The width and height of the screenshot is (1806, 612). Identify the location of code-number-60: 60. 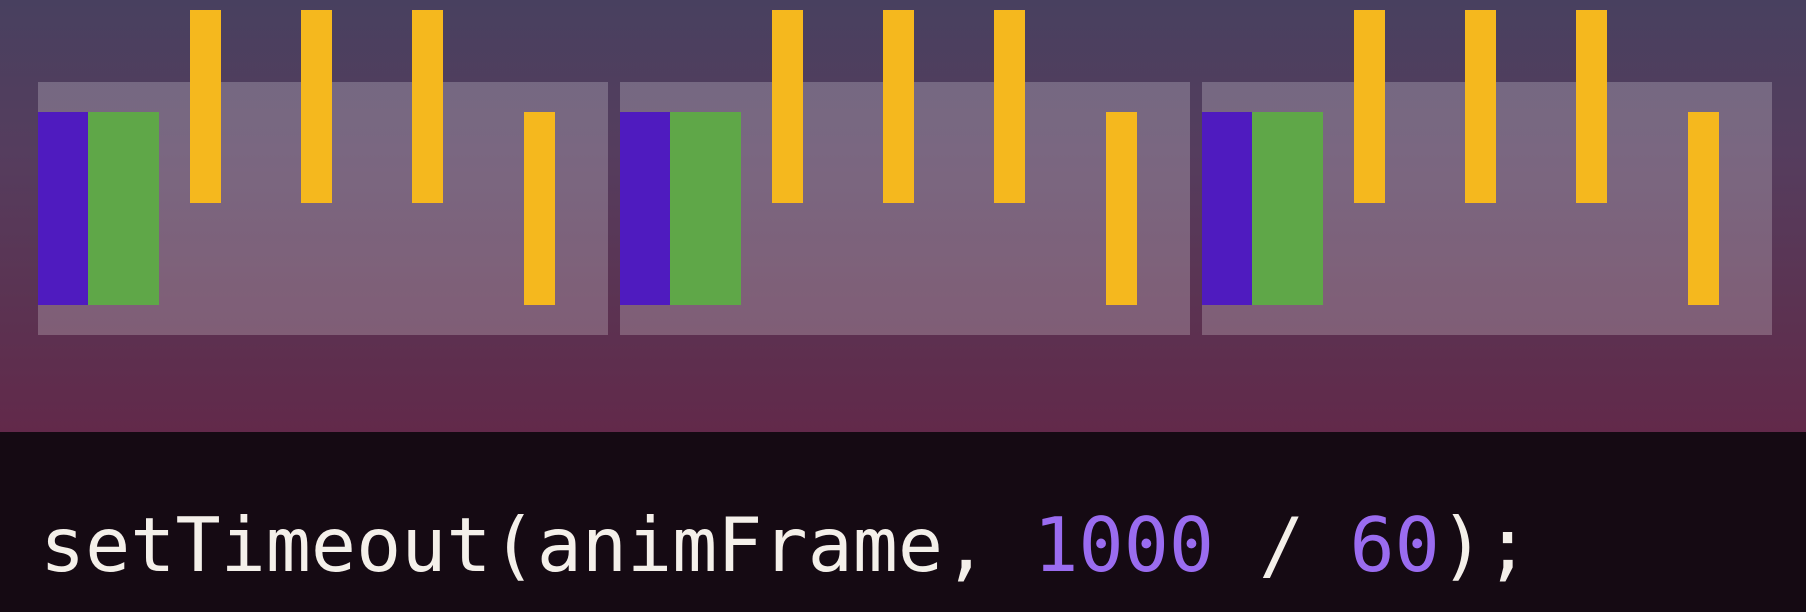
(1394, 545).